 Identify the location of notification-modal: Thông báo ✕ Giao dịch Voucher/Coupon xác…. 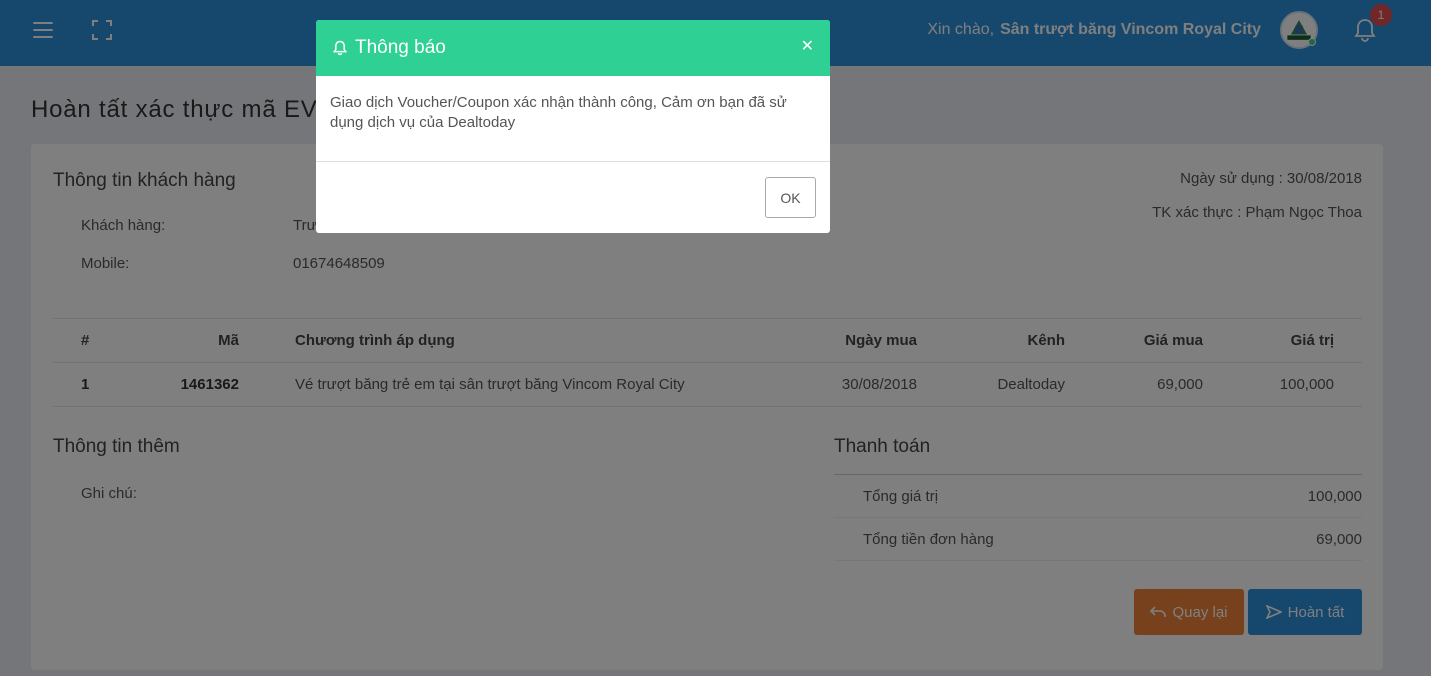
(573, 126).